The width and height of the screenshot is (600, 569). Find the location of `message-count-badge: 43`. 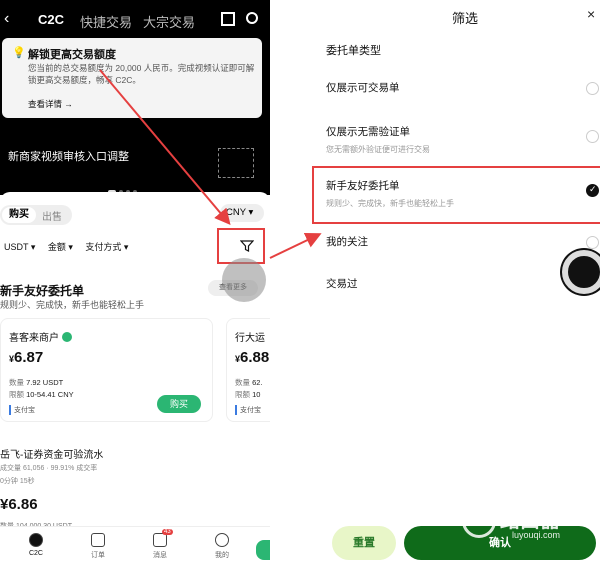

message-count-badge: 43 is located at coordinates (167, 532).